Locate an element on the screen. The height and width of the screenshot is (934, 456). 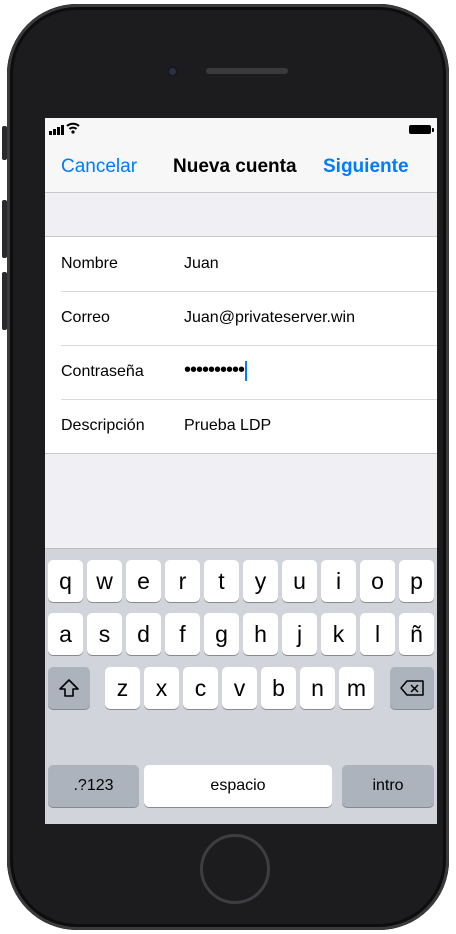
front-camera is located at coordinates (172, 71).